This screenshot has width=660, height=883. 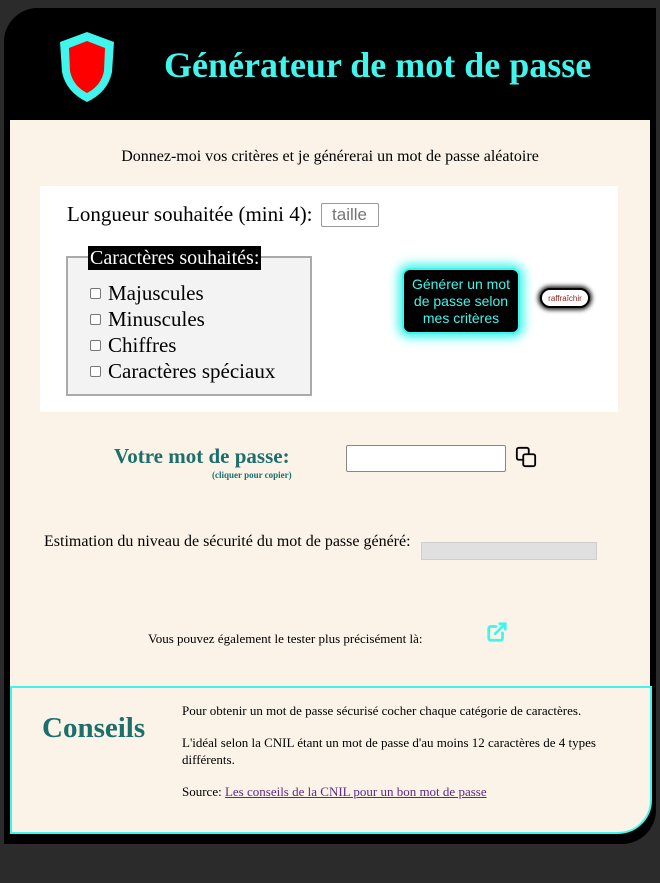 I want to click on copy-icon, so click(x=526, y=457).